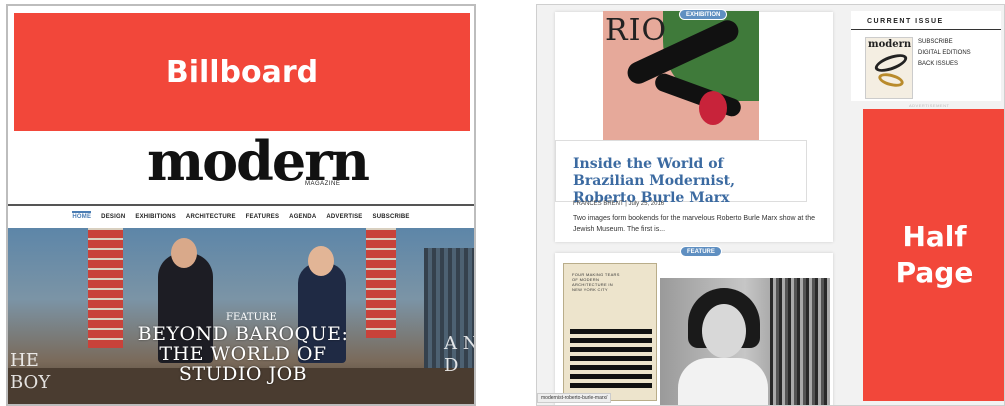 Image resolution: width=1005 pixels, height=406 pixels. Describe the element at coordinates (211, 218) in the screenshot. I see `nav-item-architecture: ARCHITECTURE` at that location.